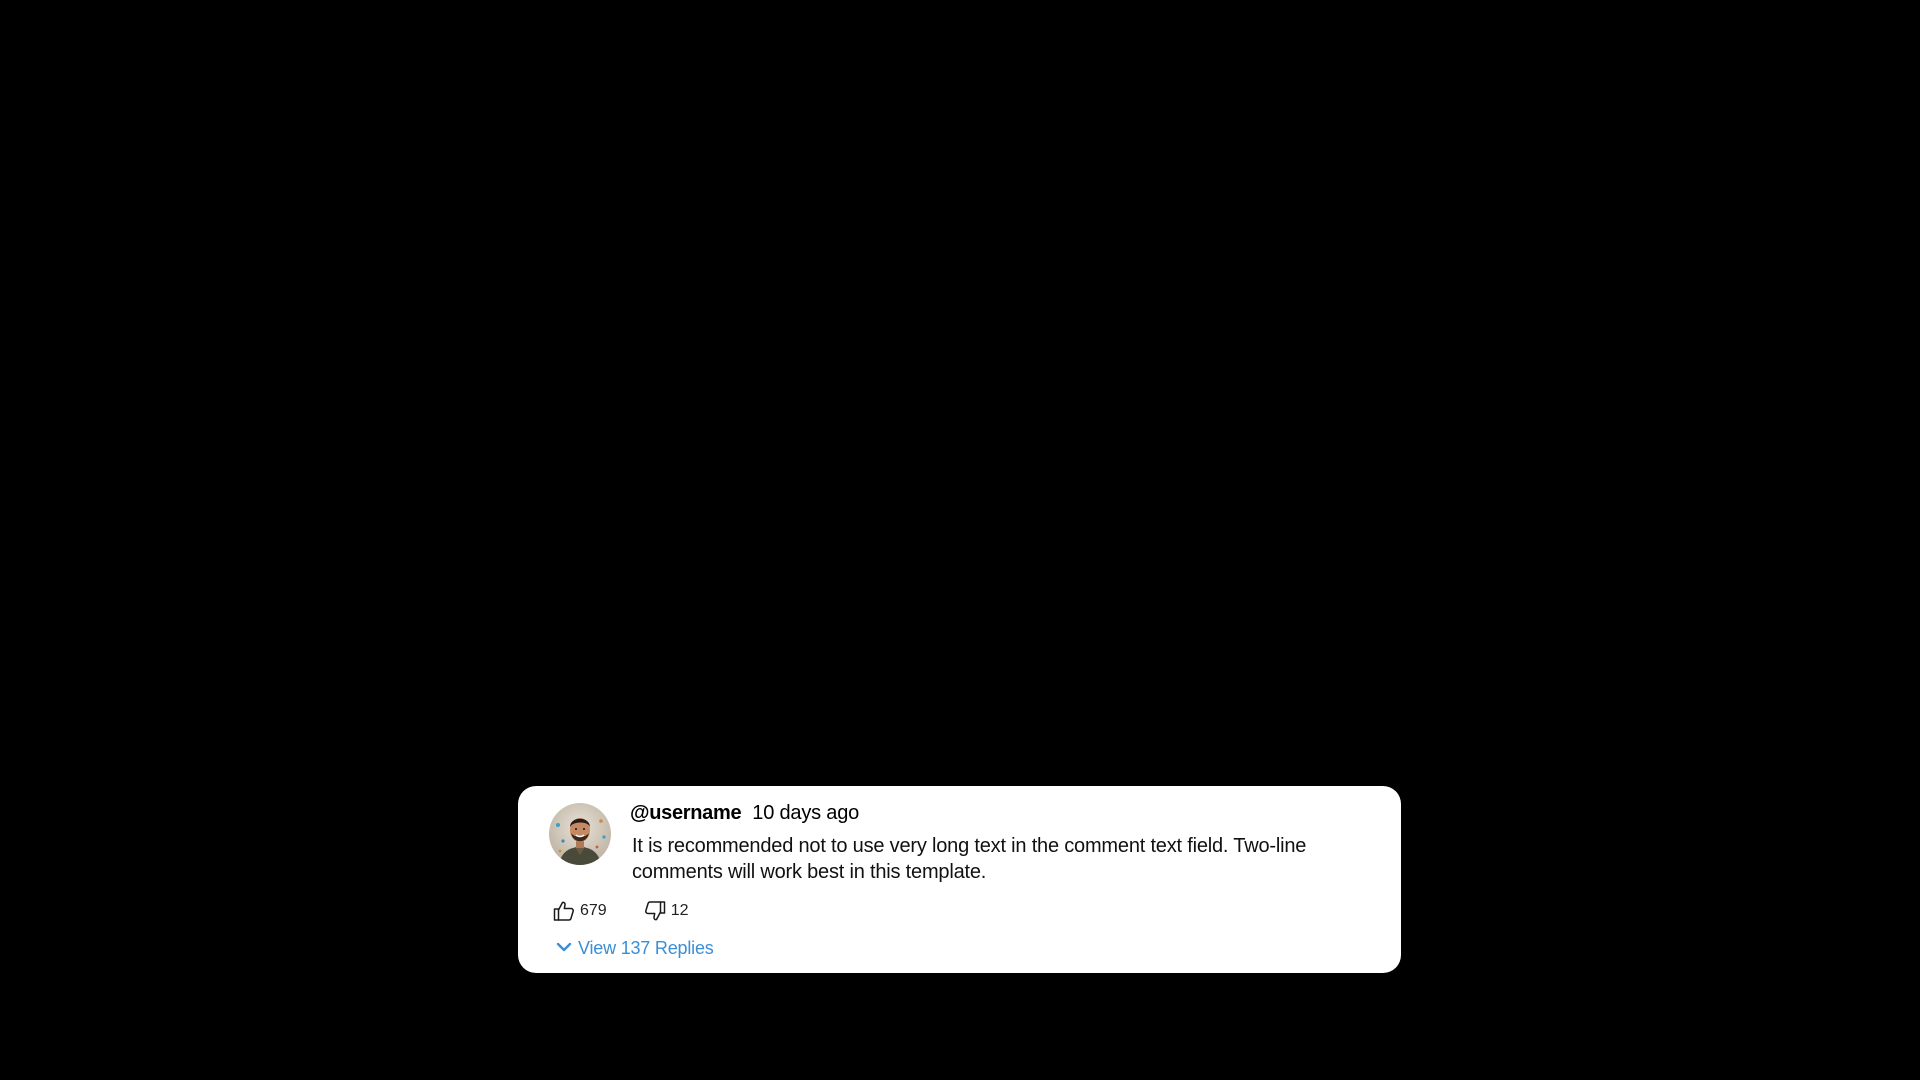 The width and height of the screenshot is (1920, 1080). I want to click on comment-actions: 679 12, so click(620, 911).